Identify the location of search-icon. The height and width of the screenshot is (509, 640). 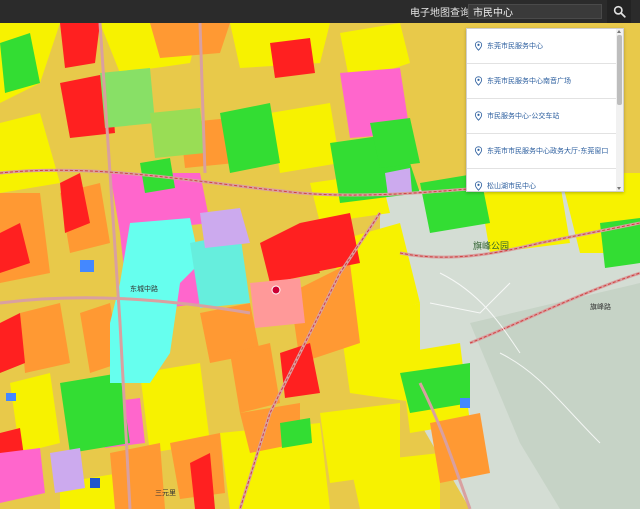
(619, 11).